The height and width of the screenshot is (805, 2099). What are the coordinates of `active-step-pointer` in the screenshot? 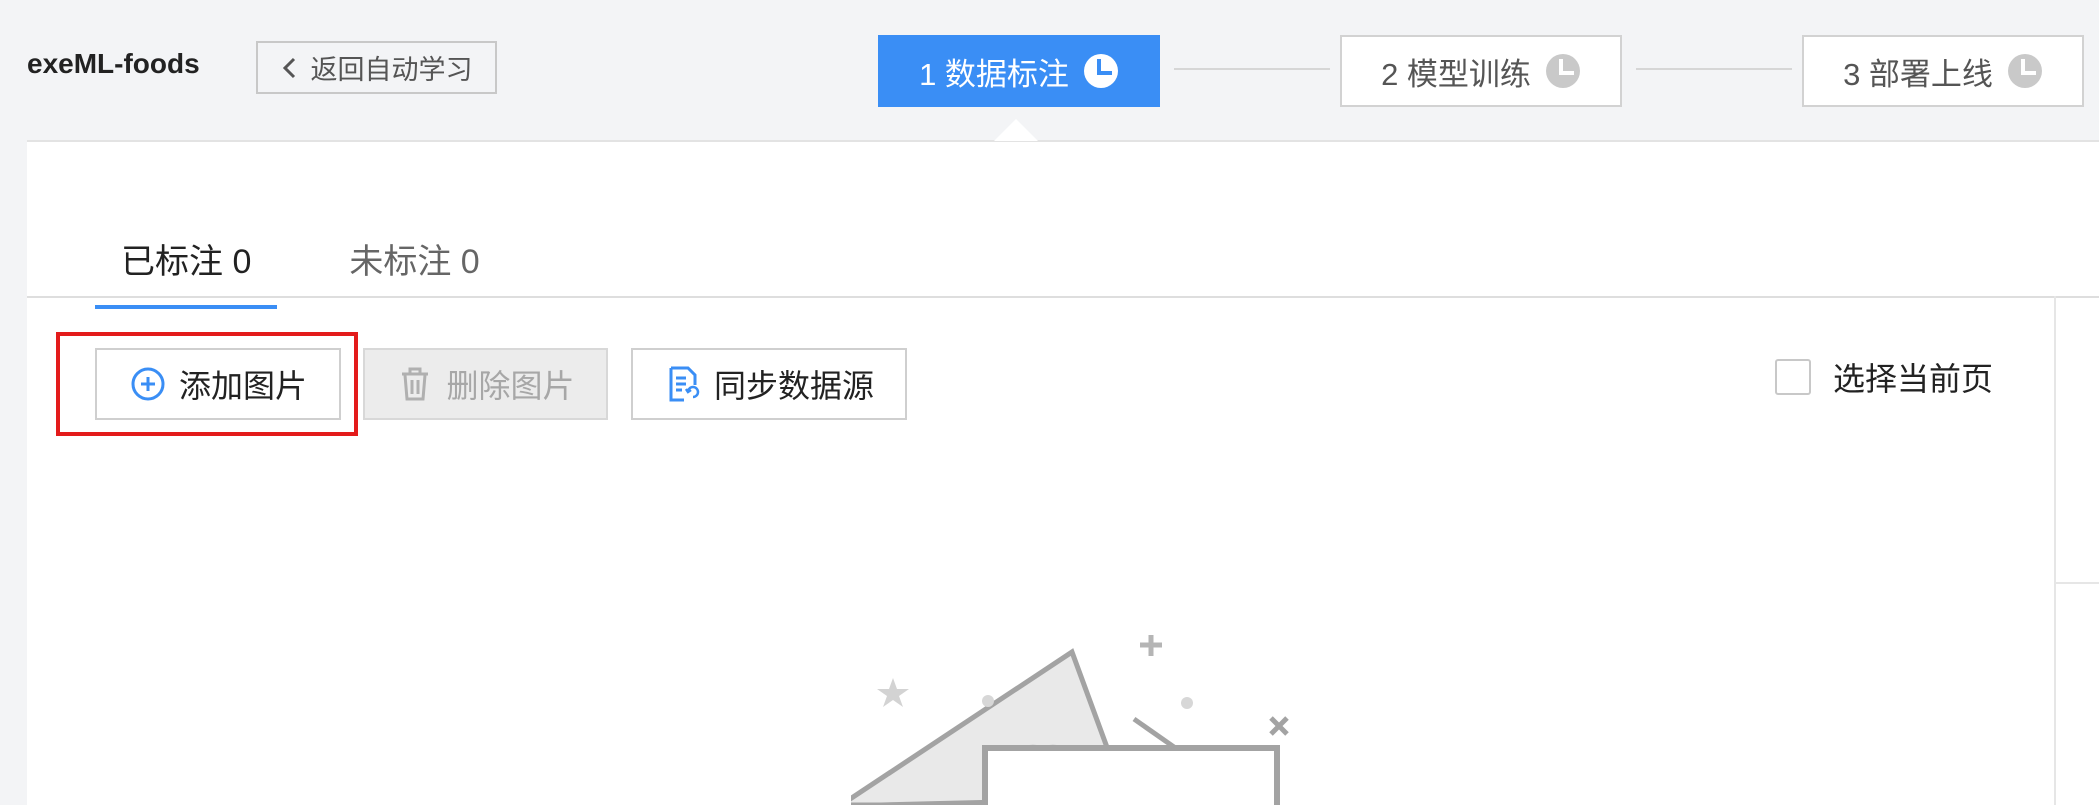 It's located at (1016, 130).